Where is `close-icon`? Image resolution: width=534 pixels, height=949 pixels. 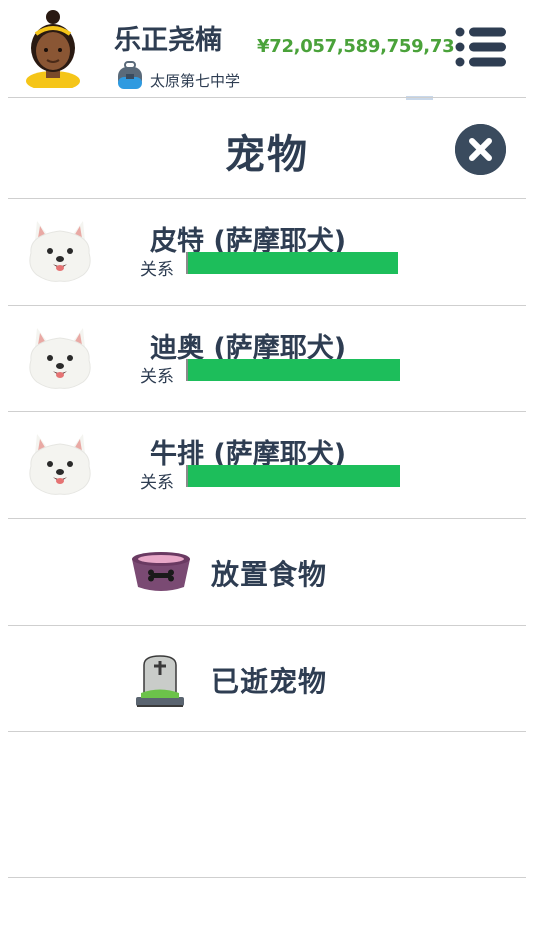 close-icon is located at coordinates (480, 149).